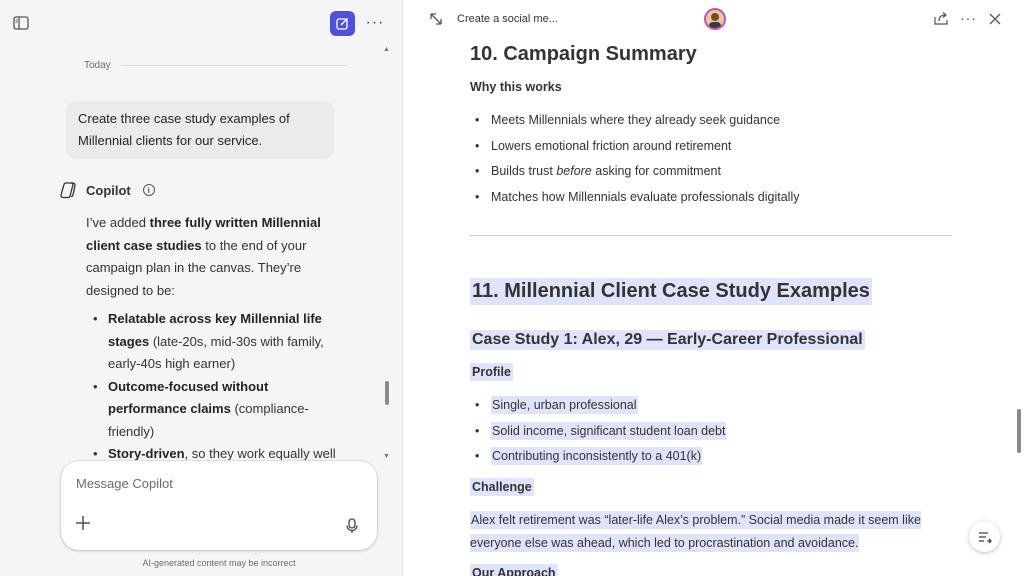 The image size is (1024, 576). What do you see at coordinates (68, 190) in the screenshot?
I see `copilot-logo-icon` at bounding box center [68, 190].